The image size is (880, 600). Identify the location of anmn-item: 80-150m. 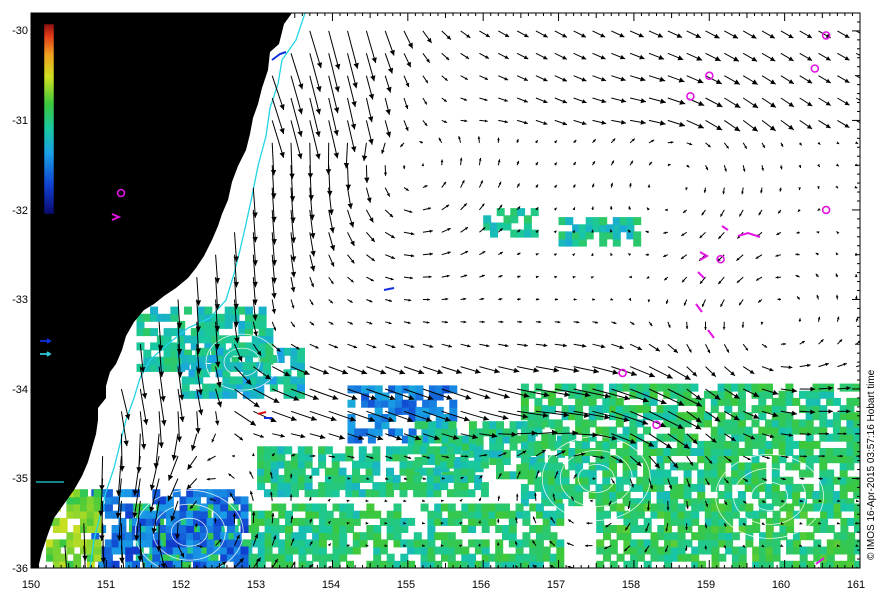
(74, 354).